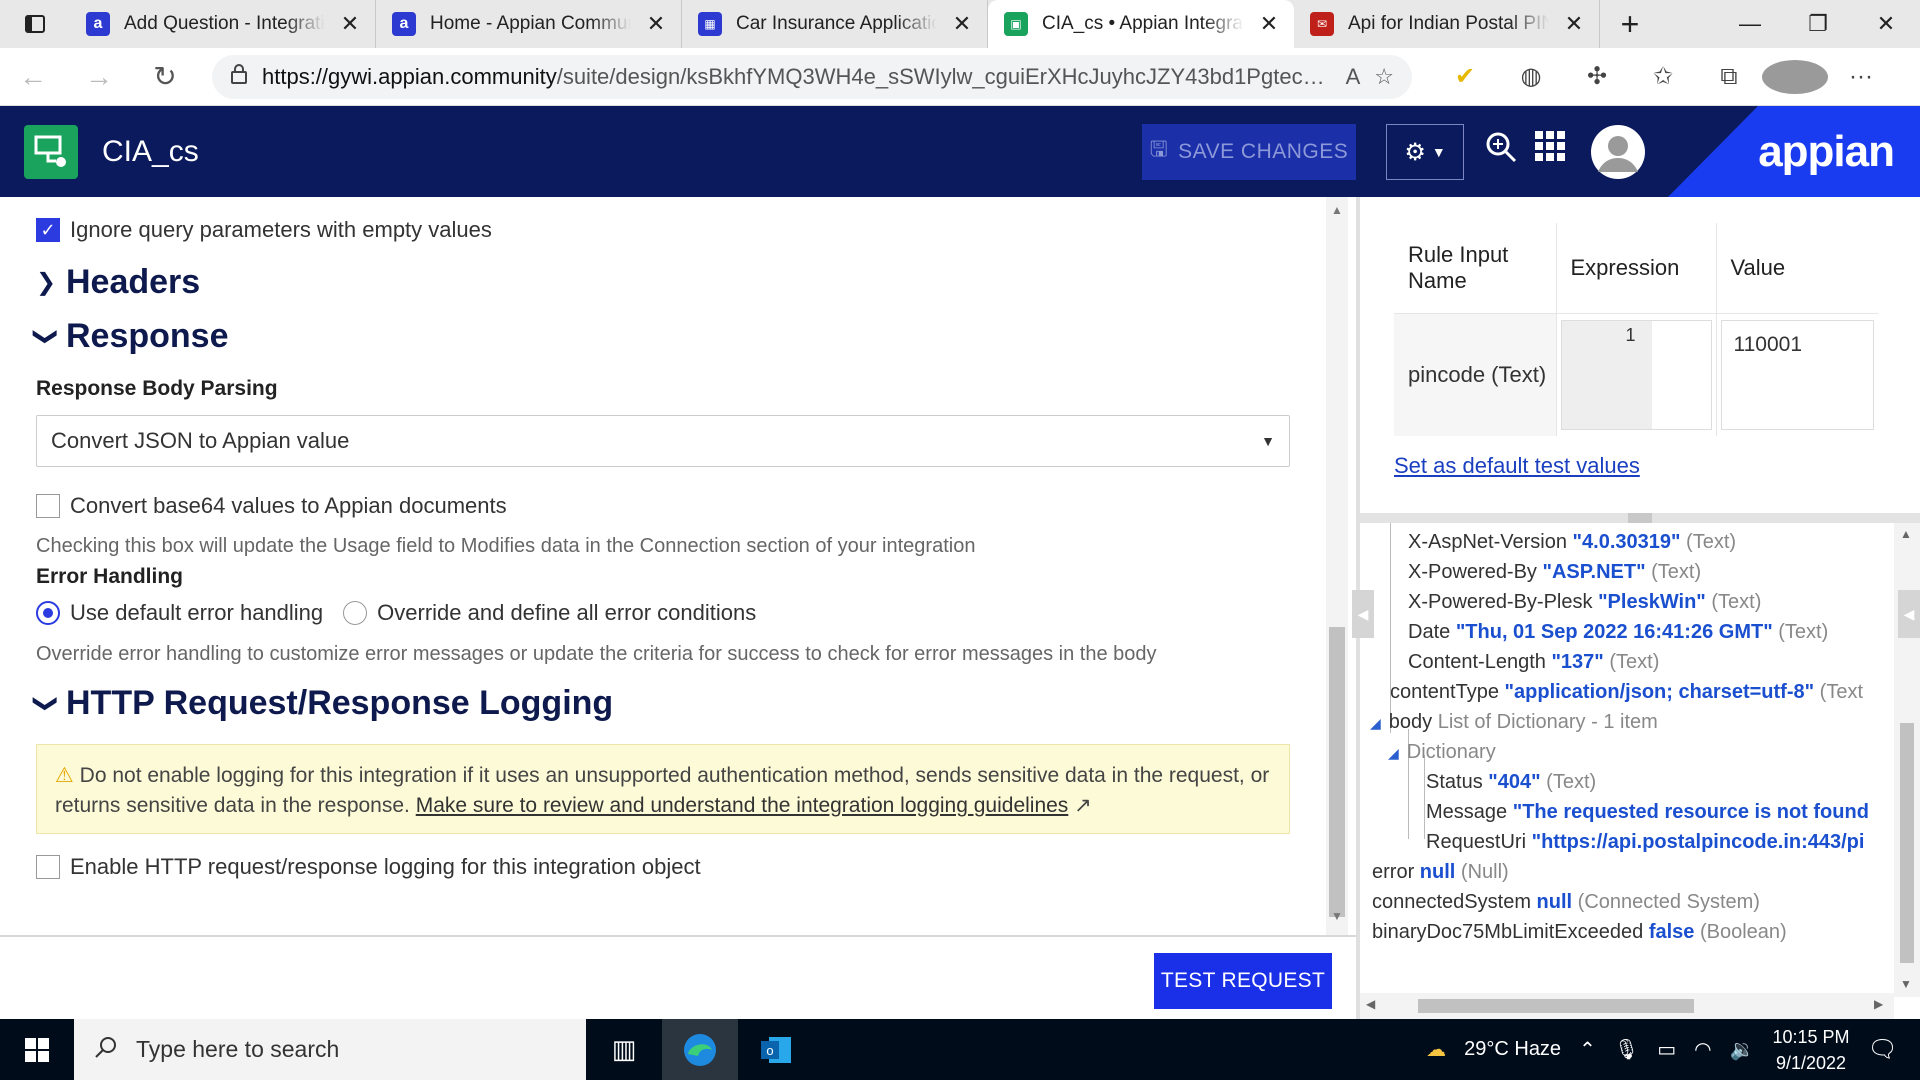  I want to click on profile-icon, so click(1795, 76).